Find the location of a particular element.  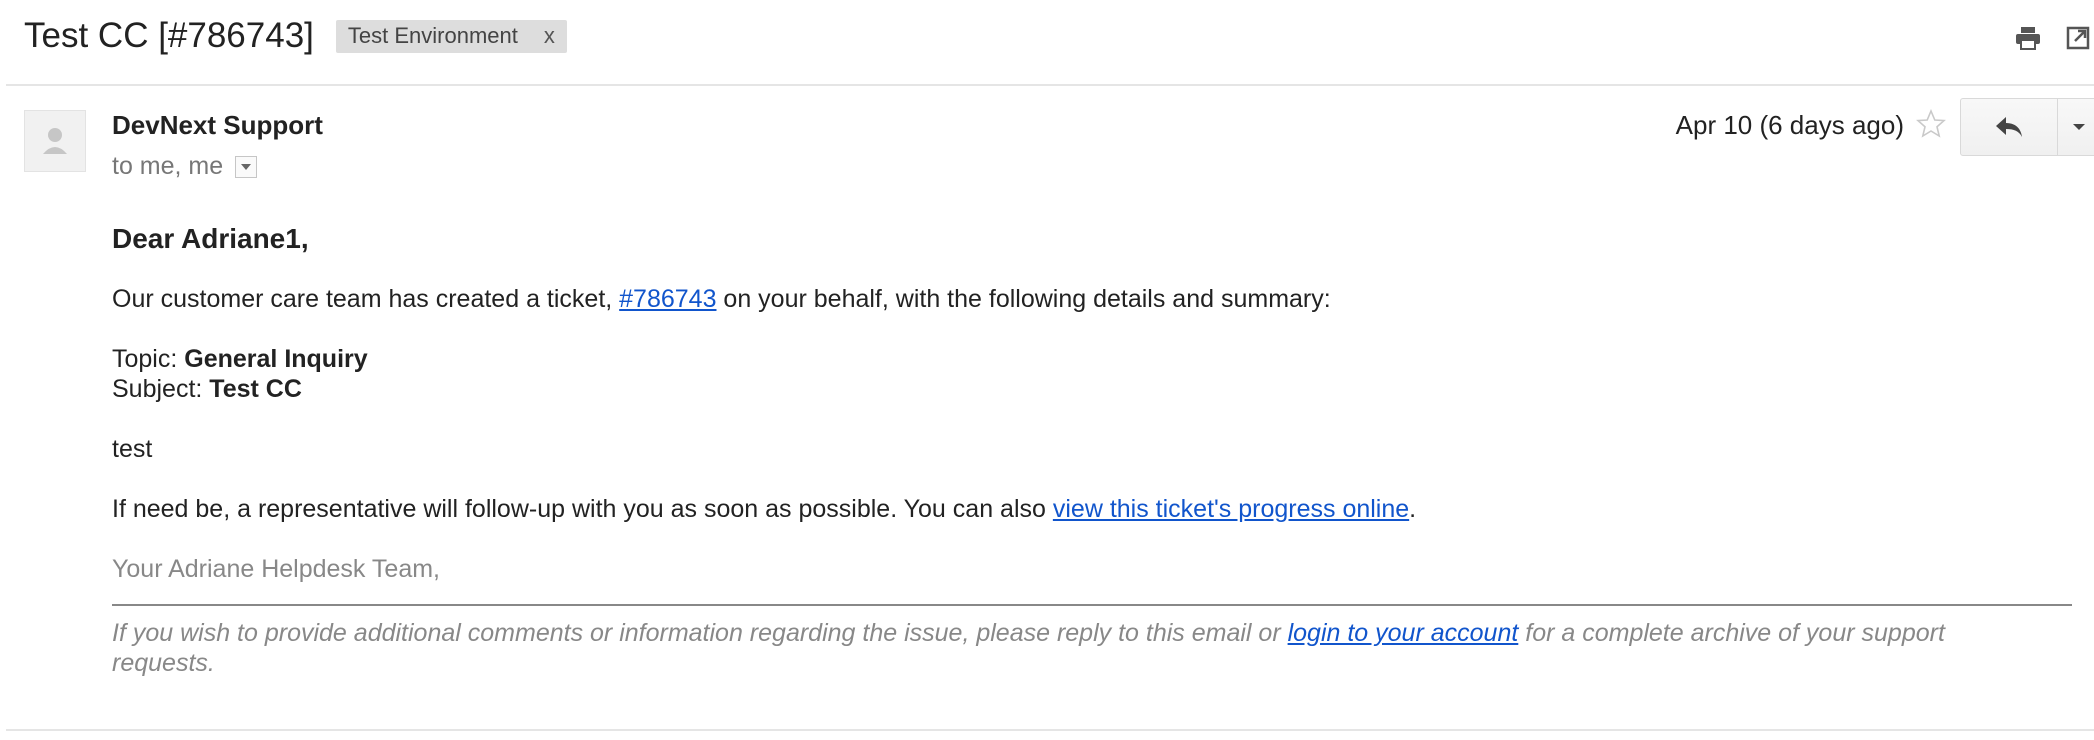

message-date: Apr 10 (6 days ago) is located at coordinates (1790, 125).